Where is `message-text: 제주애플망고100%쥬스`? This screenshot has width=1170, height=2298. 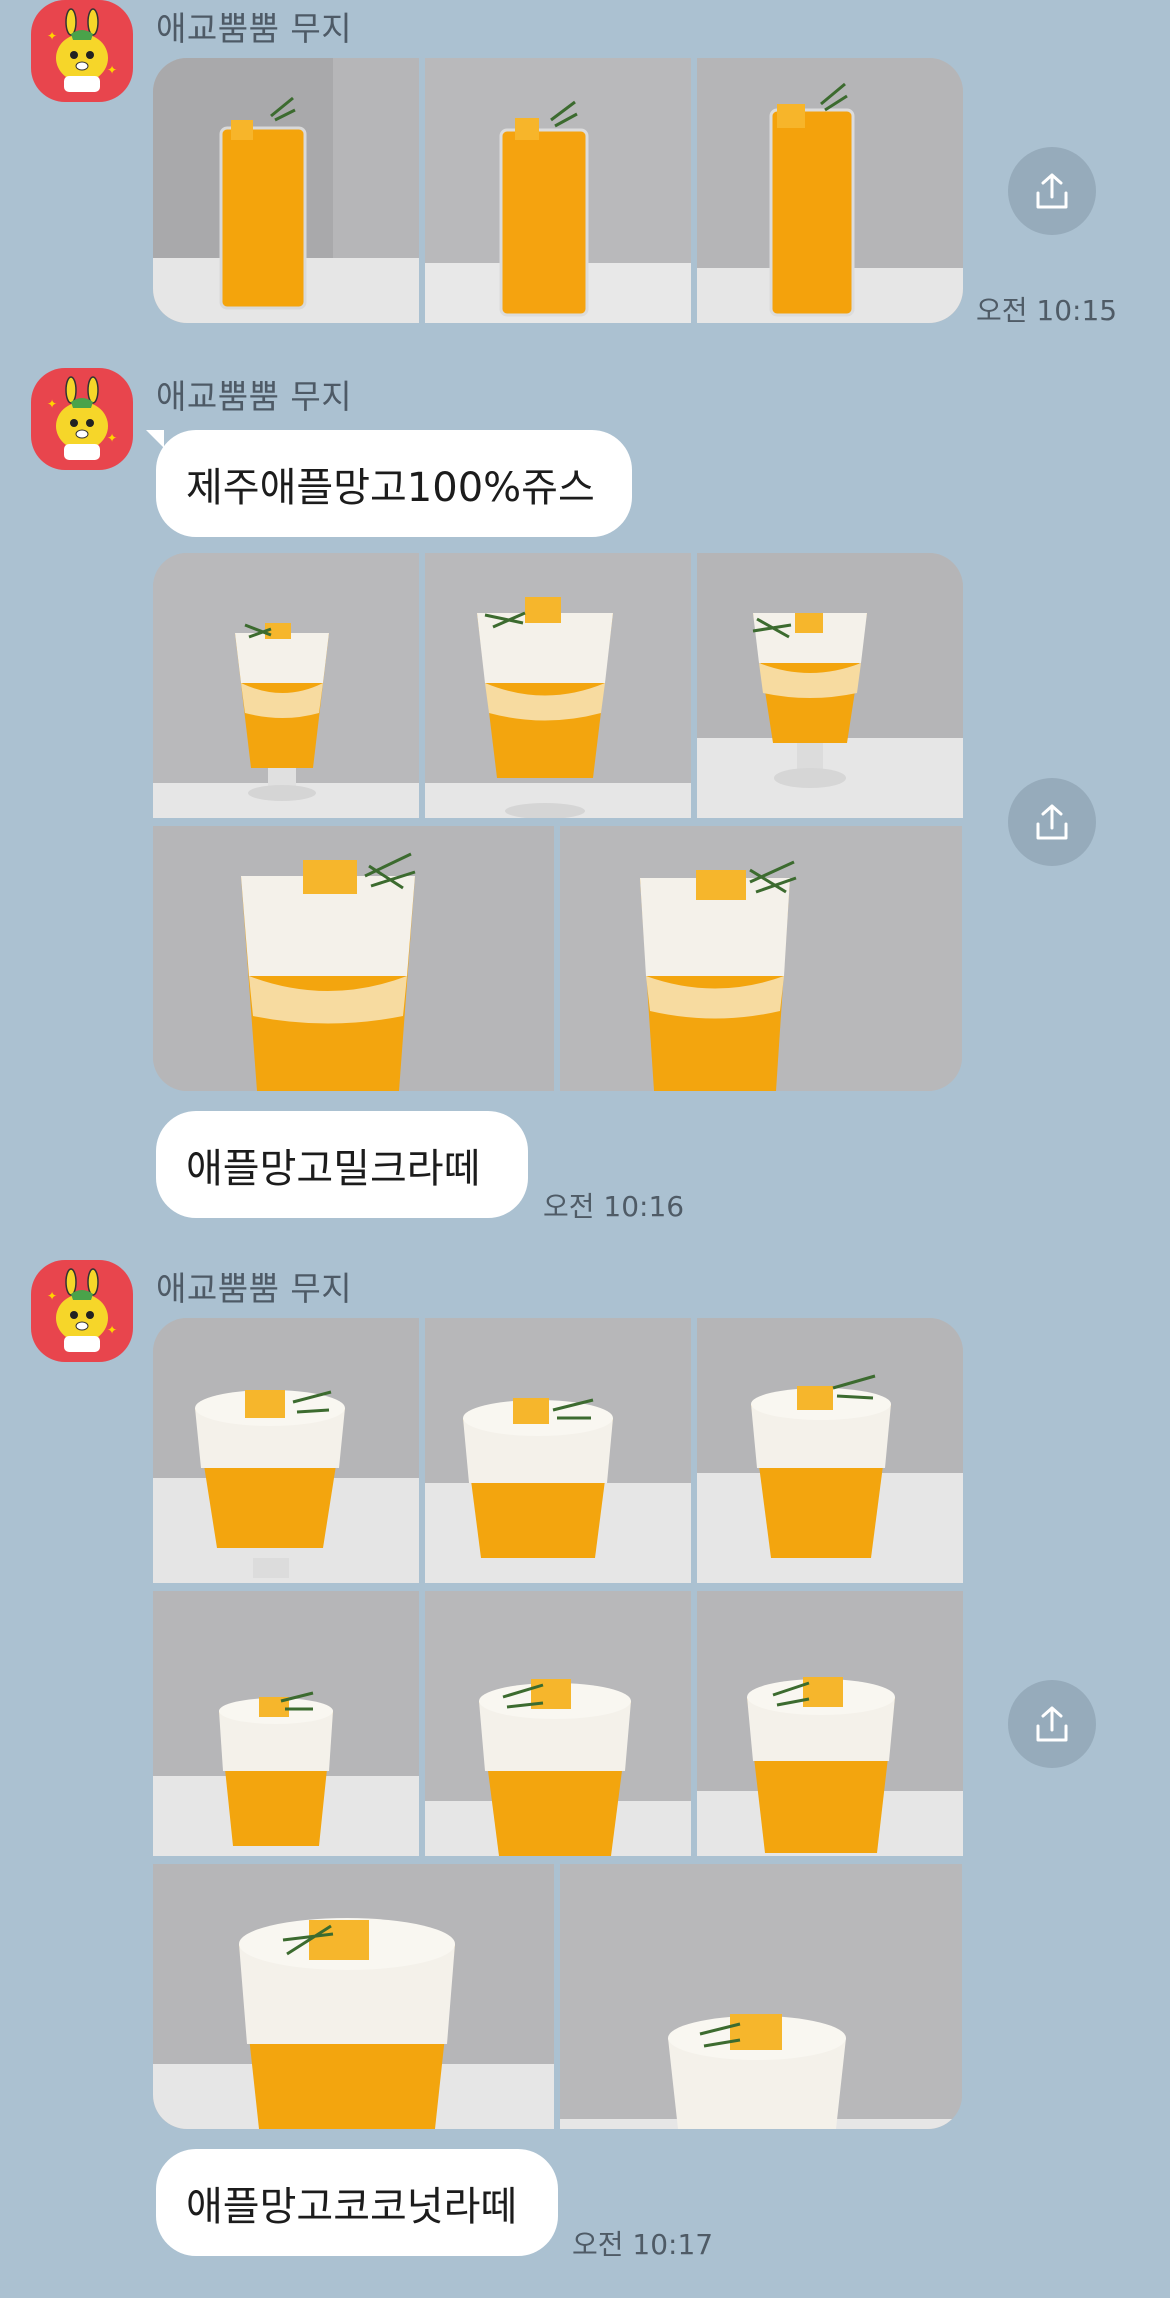 message-text: 제주애플망고100%쥬스 is located at coordinates (390, 487).